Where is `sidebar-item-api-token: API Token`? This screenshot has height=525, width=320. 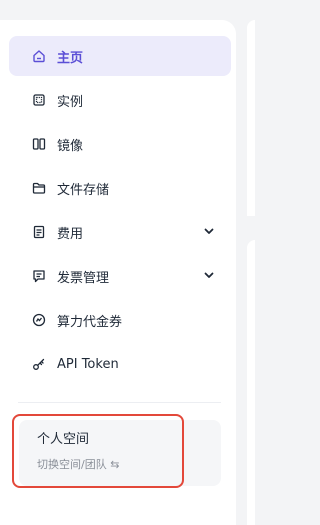 sidebar-item-api-token: API Token is located at coordinates (120, 364).